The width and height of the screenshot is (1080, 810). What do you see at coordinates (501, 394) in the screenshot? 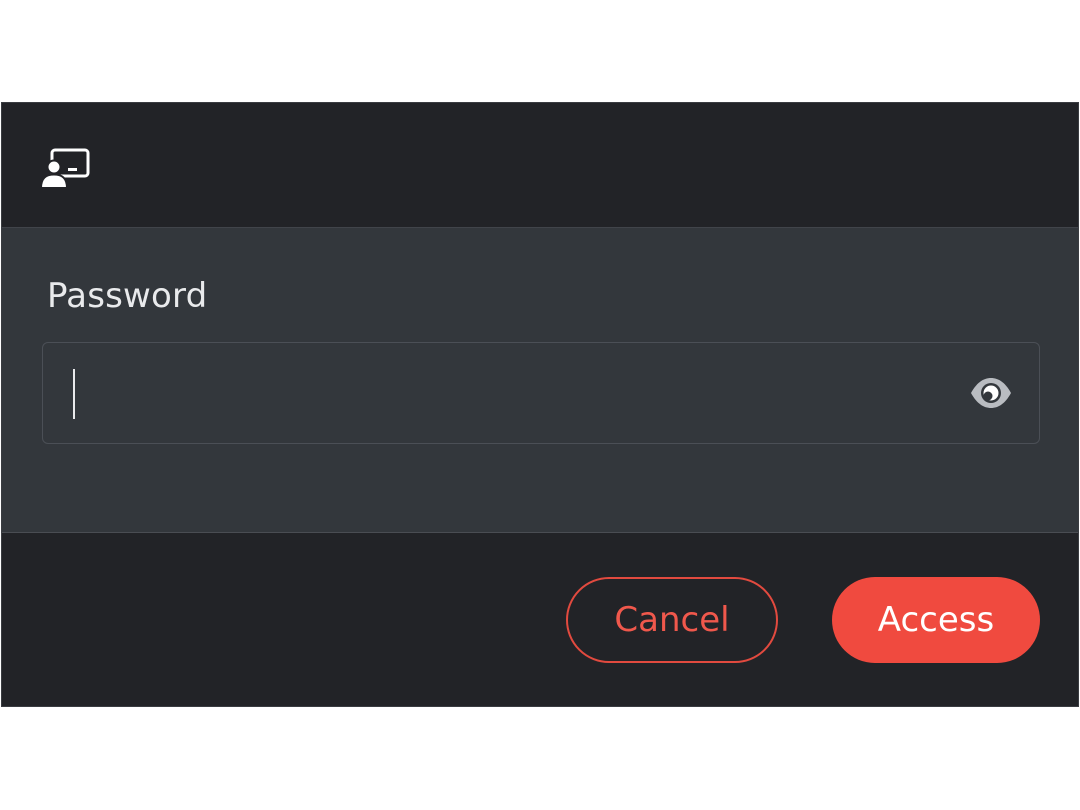
I see `password-input` at bounding box center [501, 394].